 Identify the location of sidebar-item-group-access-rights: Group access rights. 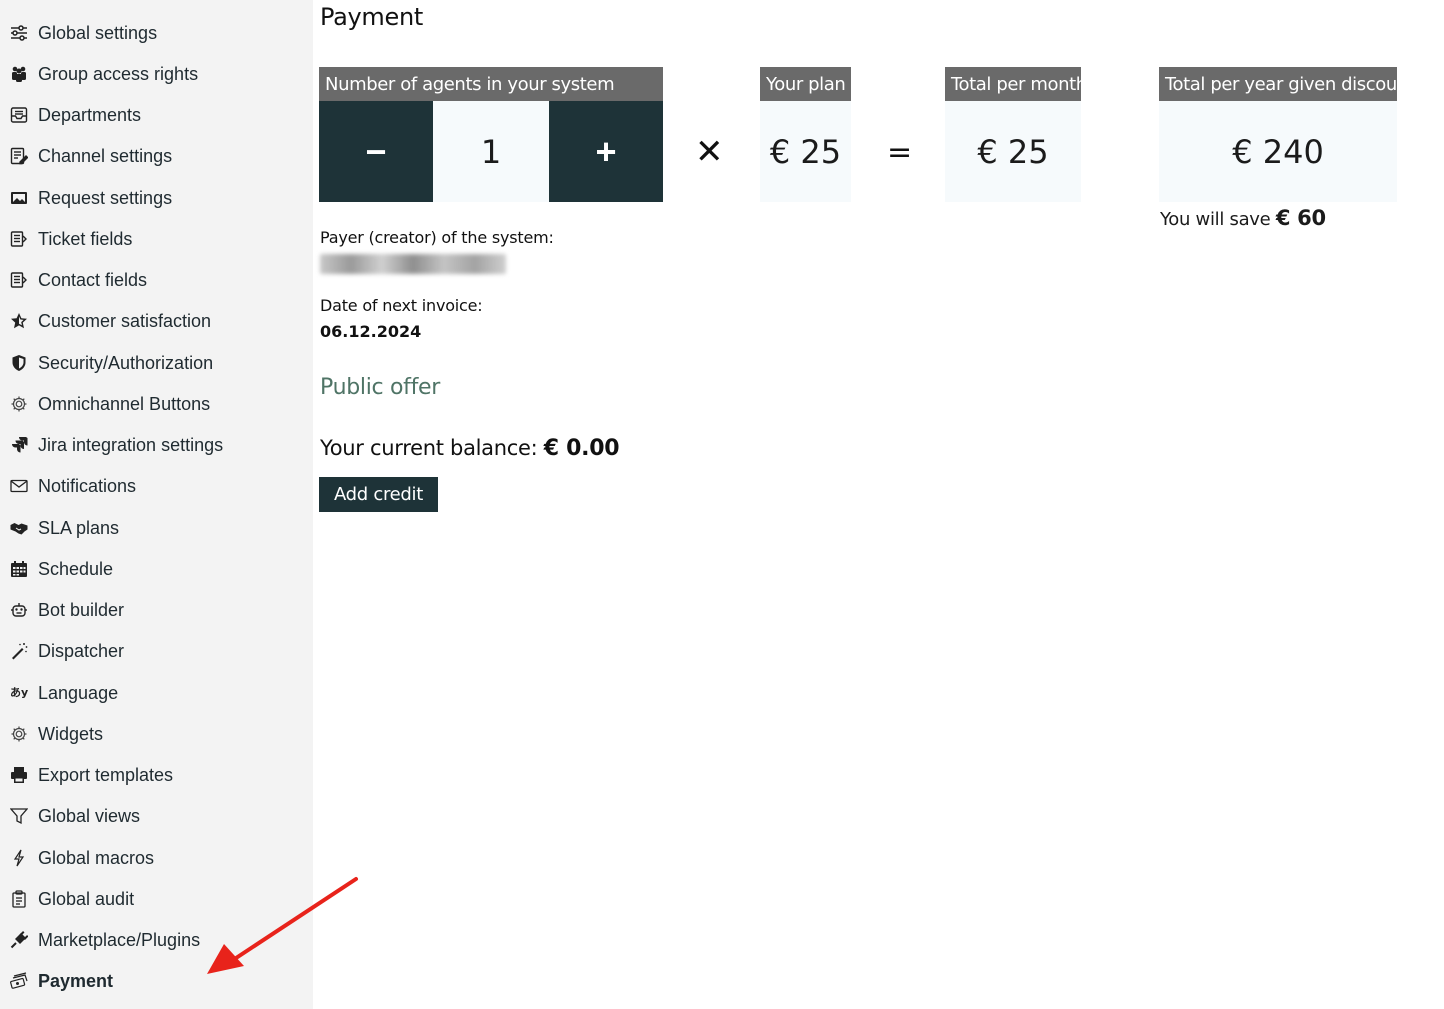
(156, 74).